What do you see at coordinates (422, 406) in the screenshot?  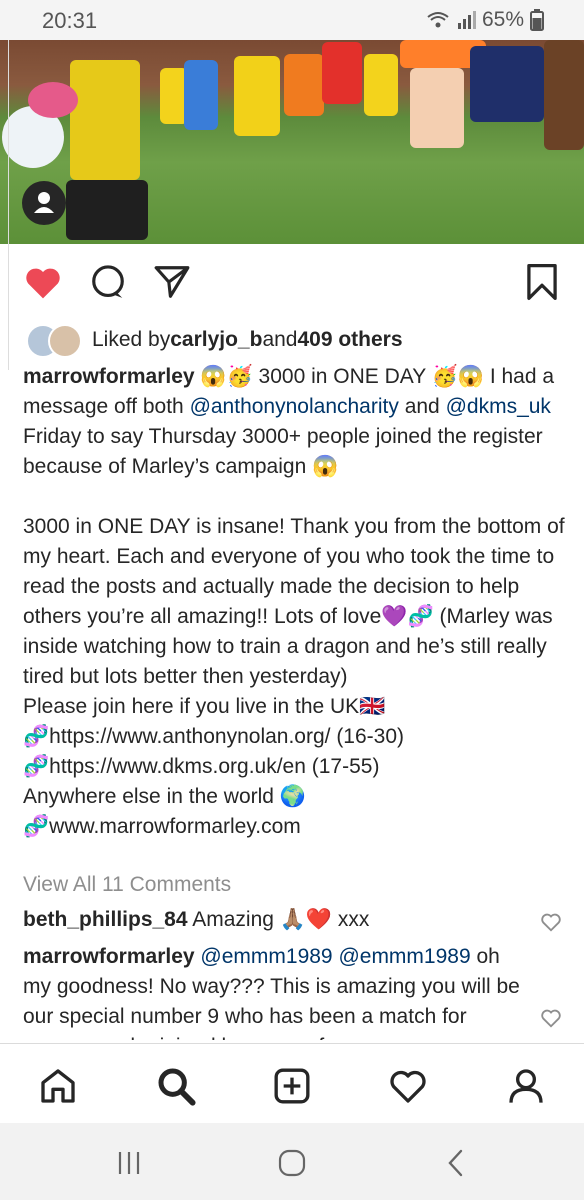 I see `caption-text: and` at bounding box center [422, 406].